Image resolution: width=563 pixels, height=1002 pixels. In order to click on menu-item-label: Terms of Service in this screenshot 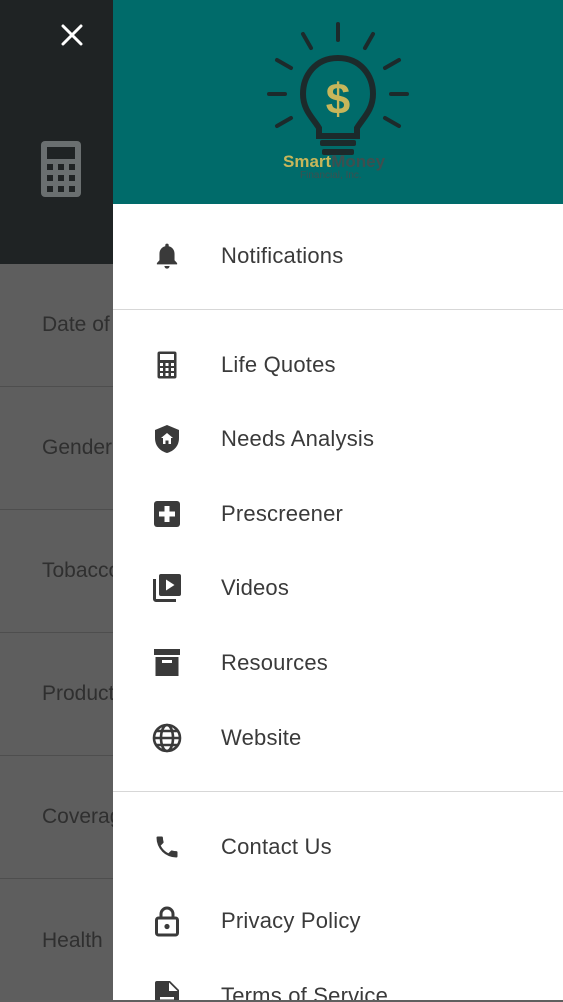, I will do `click(305, 991)`.